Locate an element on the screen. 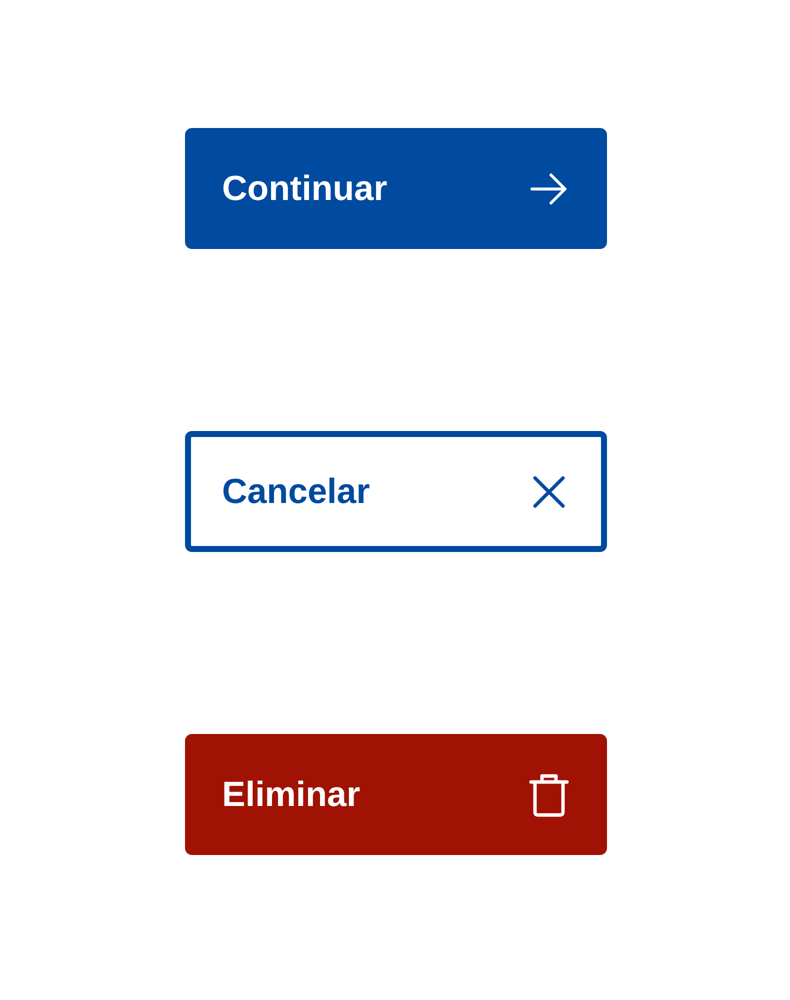 The height and width of the screenshot is (1000, 790). trash-icon is located at coordinates (549, 794).